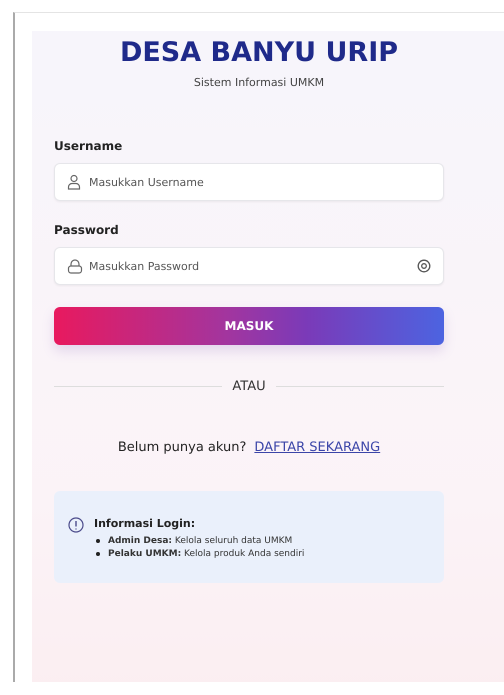 Image resolution: width=504 pixels, height=695 pixels. Describe the element at coordinates (317, 447) in the screenshot. I see `register-link: DAFTAR SEKARANG` at that location.